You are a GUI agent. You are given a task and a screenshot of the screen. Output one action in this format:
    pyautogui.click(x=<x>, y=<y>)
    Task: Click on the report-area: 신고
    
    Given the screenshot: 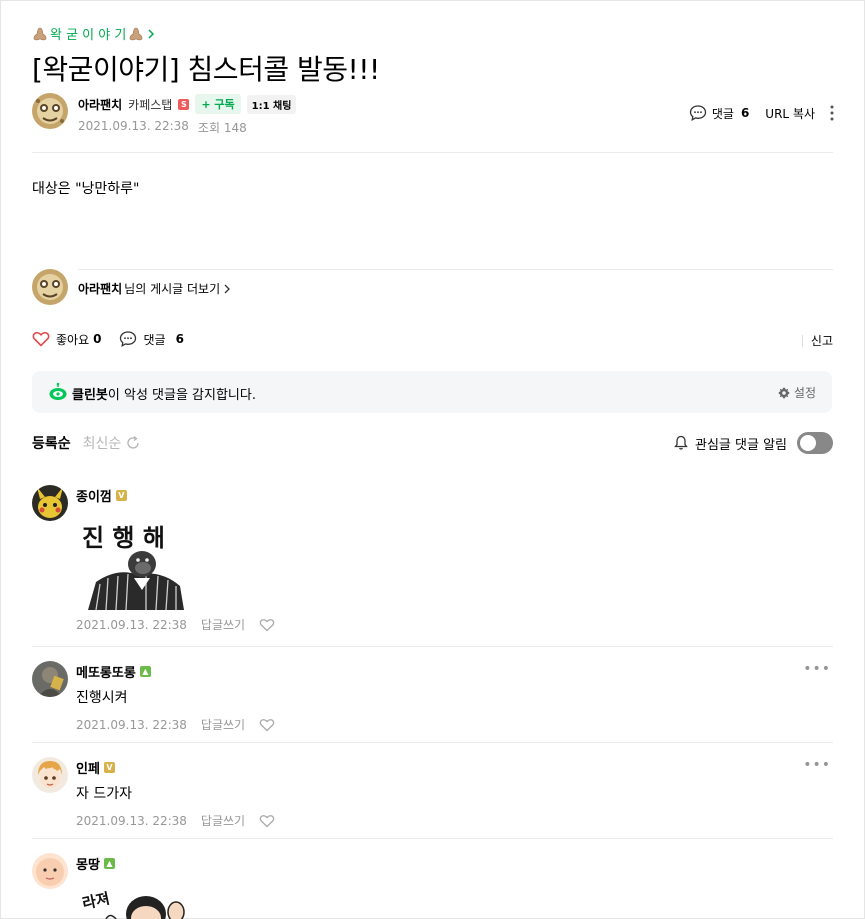 What is the action you would take?
    pyautogui.click(x=817, y=340)
    